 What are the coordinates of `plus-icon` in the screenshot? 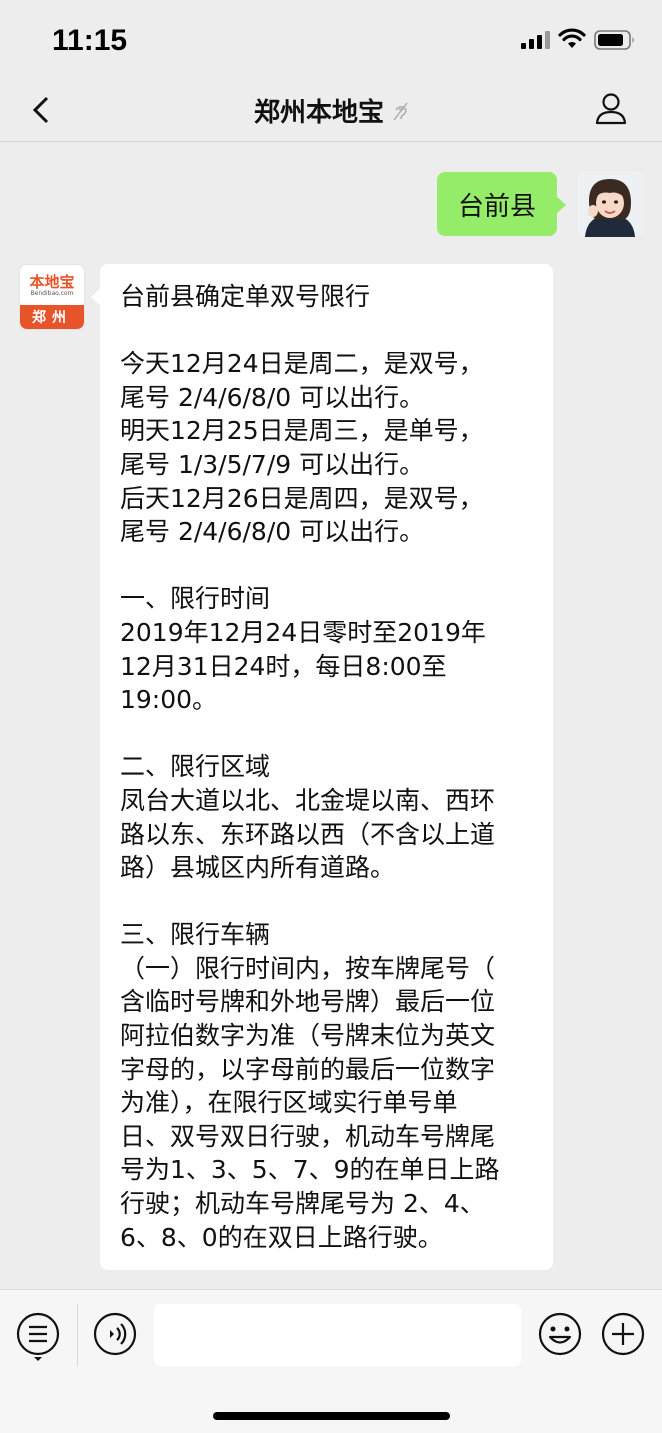 It's located at (623, 1334).